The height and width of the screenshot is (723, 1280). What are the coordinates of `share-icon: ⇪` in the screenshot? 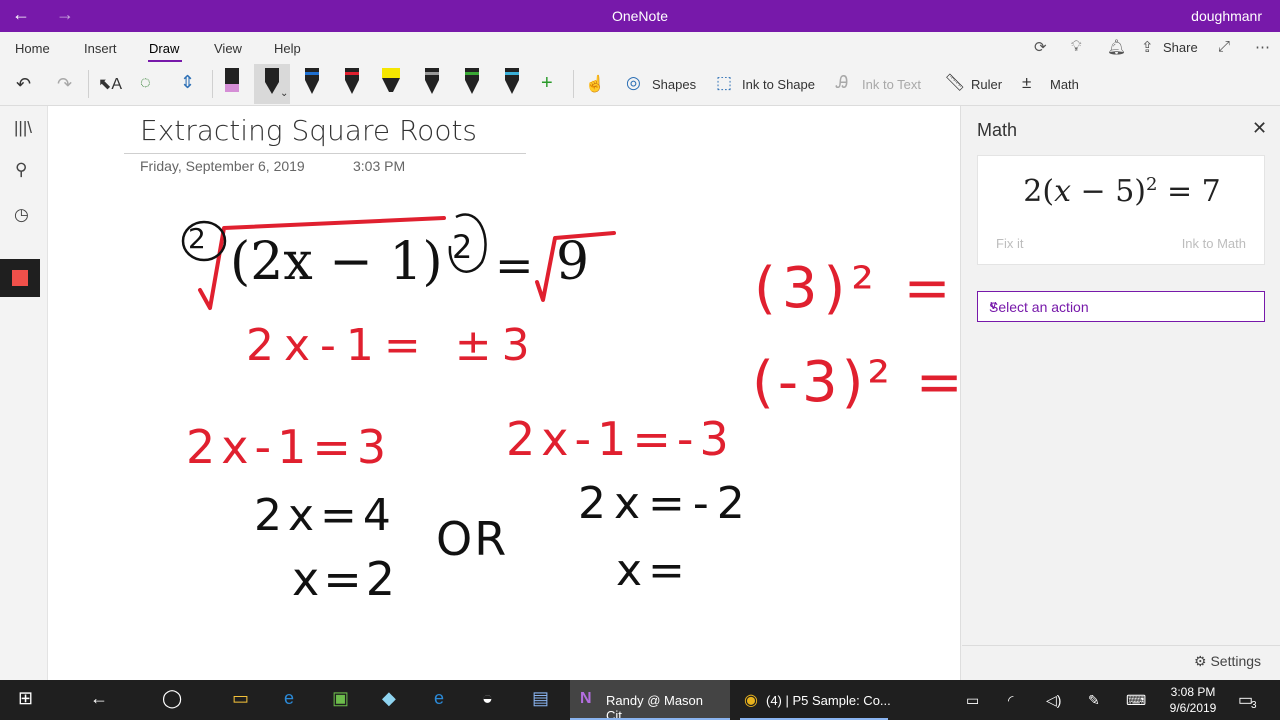 It's located at (1147, 47).